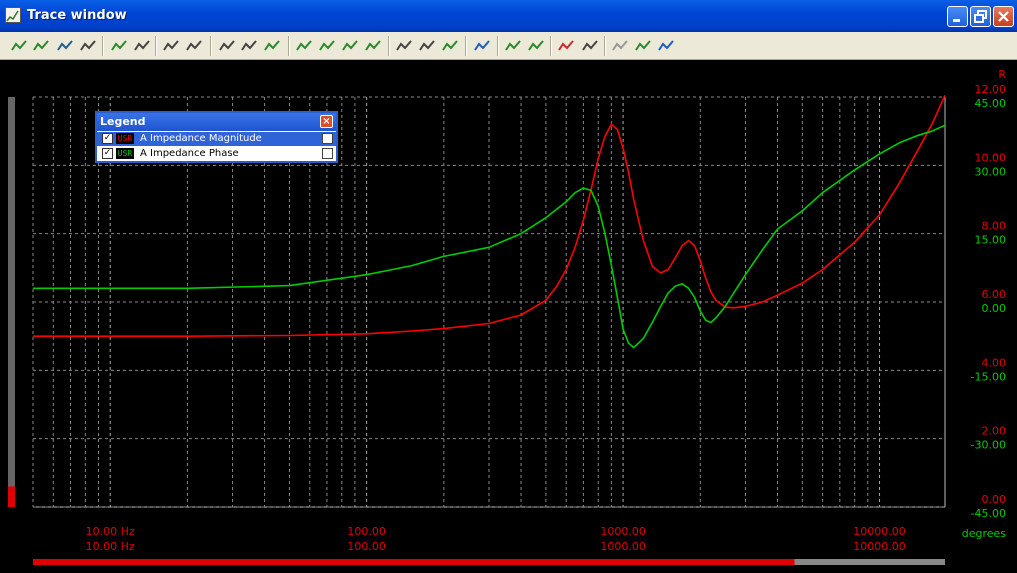 The height and width of the screenshot is (573, 1017). I want to click on x-tick-label-magnitude: 100.00, so click(366, 531).